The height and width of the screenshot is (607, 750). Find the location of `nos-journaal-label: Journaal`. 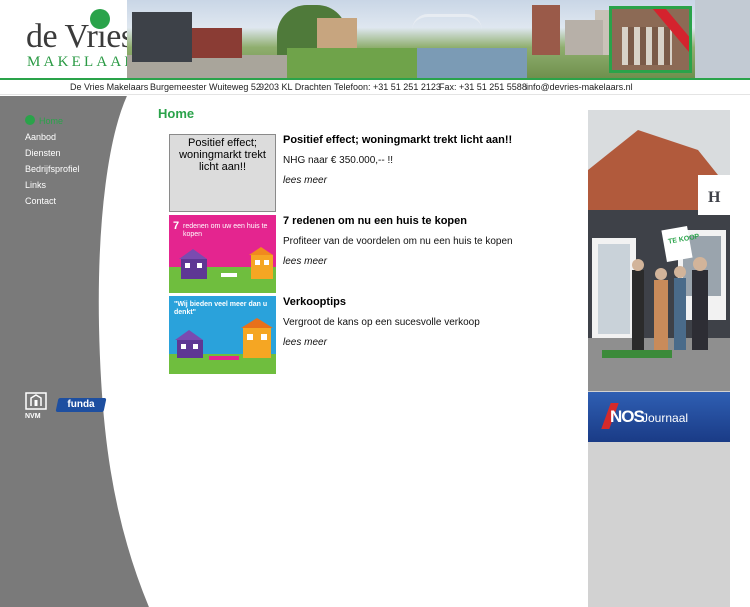

nos-journaal-label: Journaal is located at coordinates (665, 418).